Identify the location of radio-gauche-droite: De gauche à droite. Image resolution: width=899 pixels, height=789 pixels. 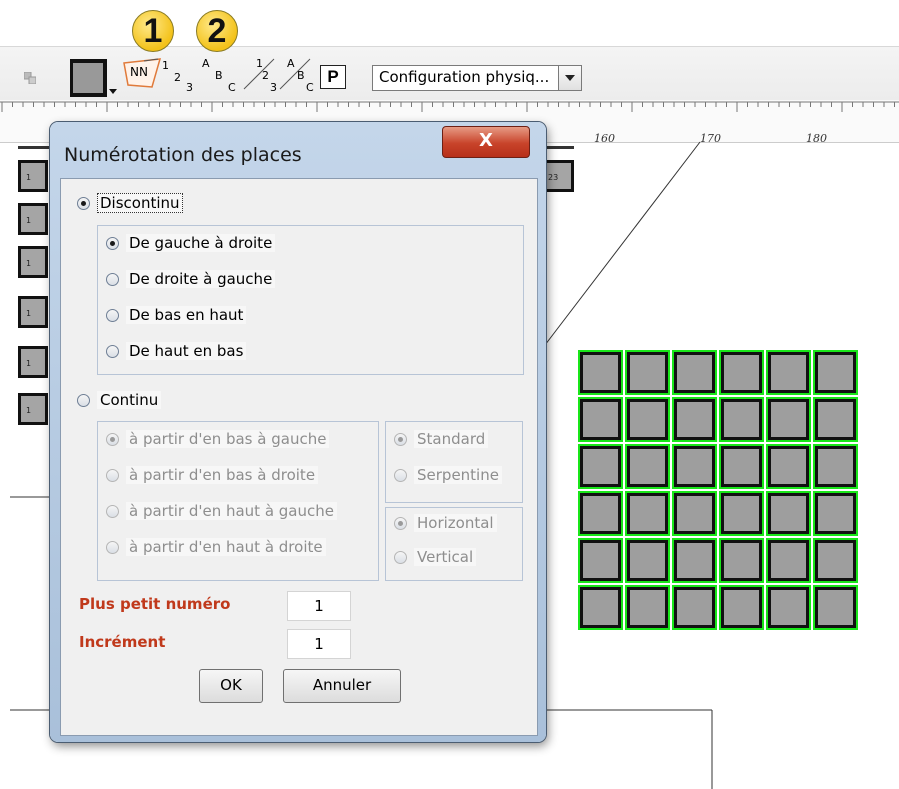
(191, 243).